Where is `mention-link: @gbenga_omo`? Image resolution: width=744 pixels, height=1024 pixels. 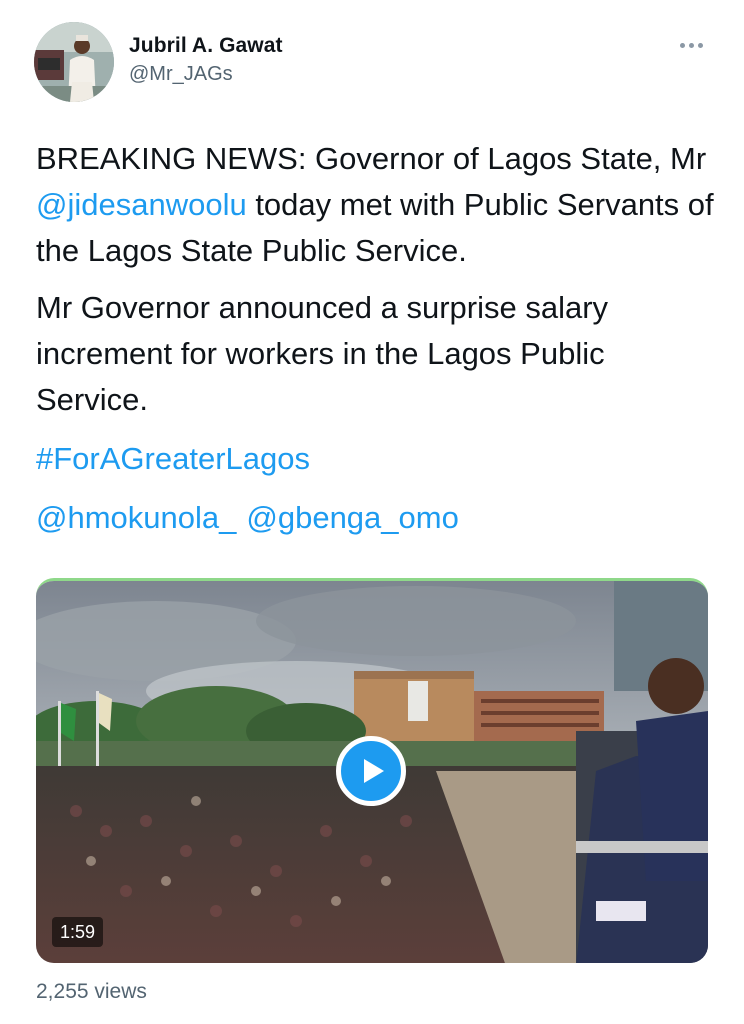
mention-link: @gbenga_omo is located at coordinates (352, 517).